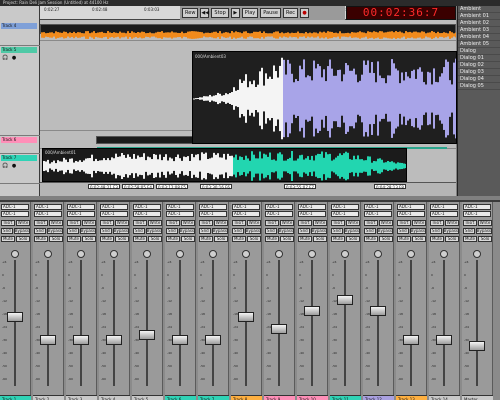 The height and width of the screenshot is (400, 500). I want to click on play-button: Play, so click(250, 13).